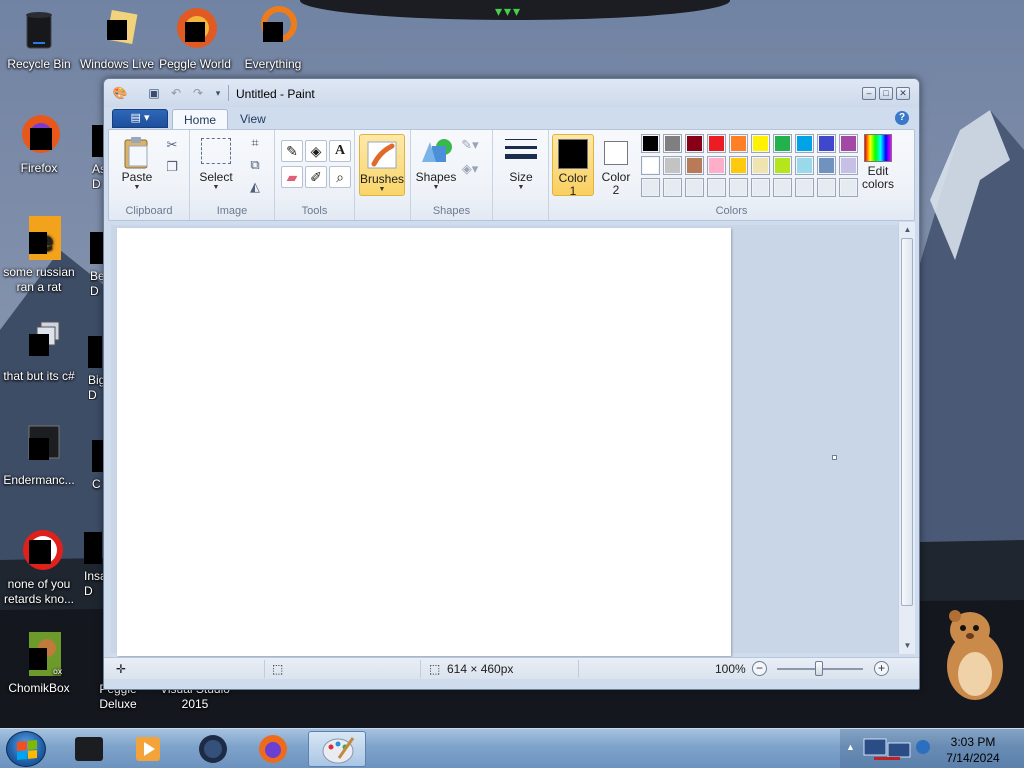 This screenshot has height=768, width=1024. Describe the element at coordinates (26, 749) in the screenshot. I see `start-button` at that location.